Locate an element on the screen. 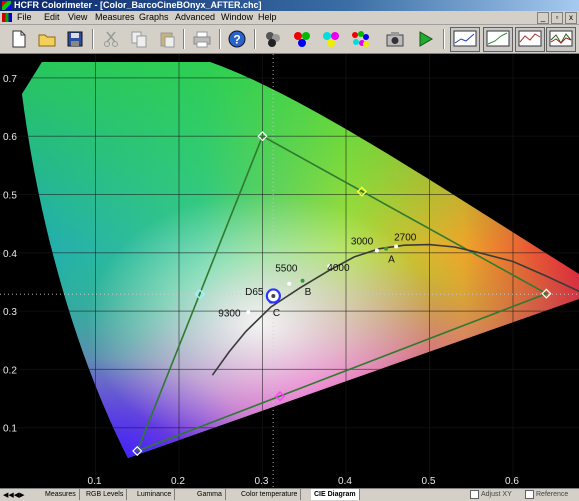 This screenshot has height=501, width=579. x-tick-label: 0.4 is located at coordinates (345, 481).